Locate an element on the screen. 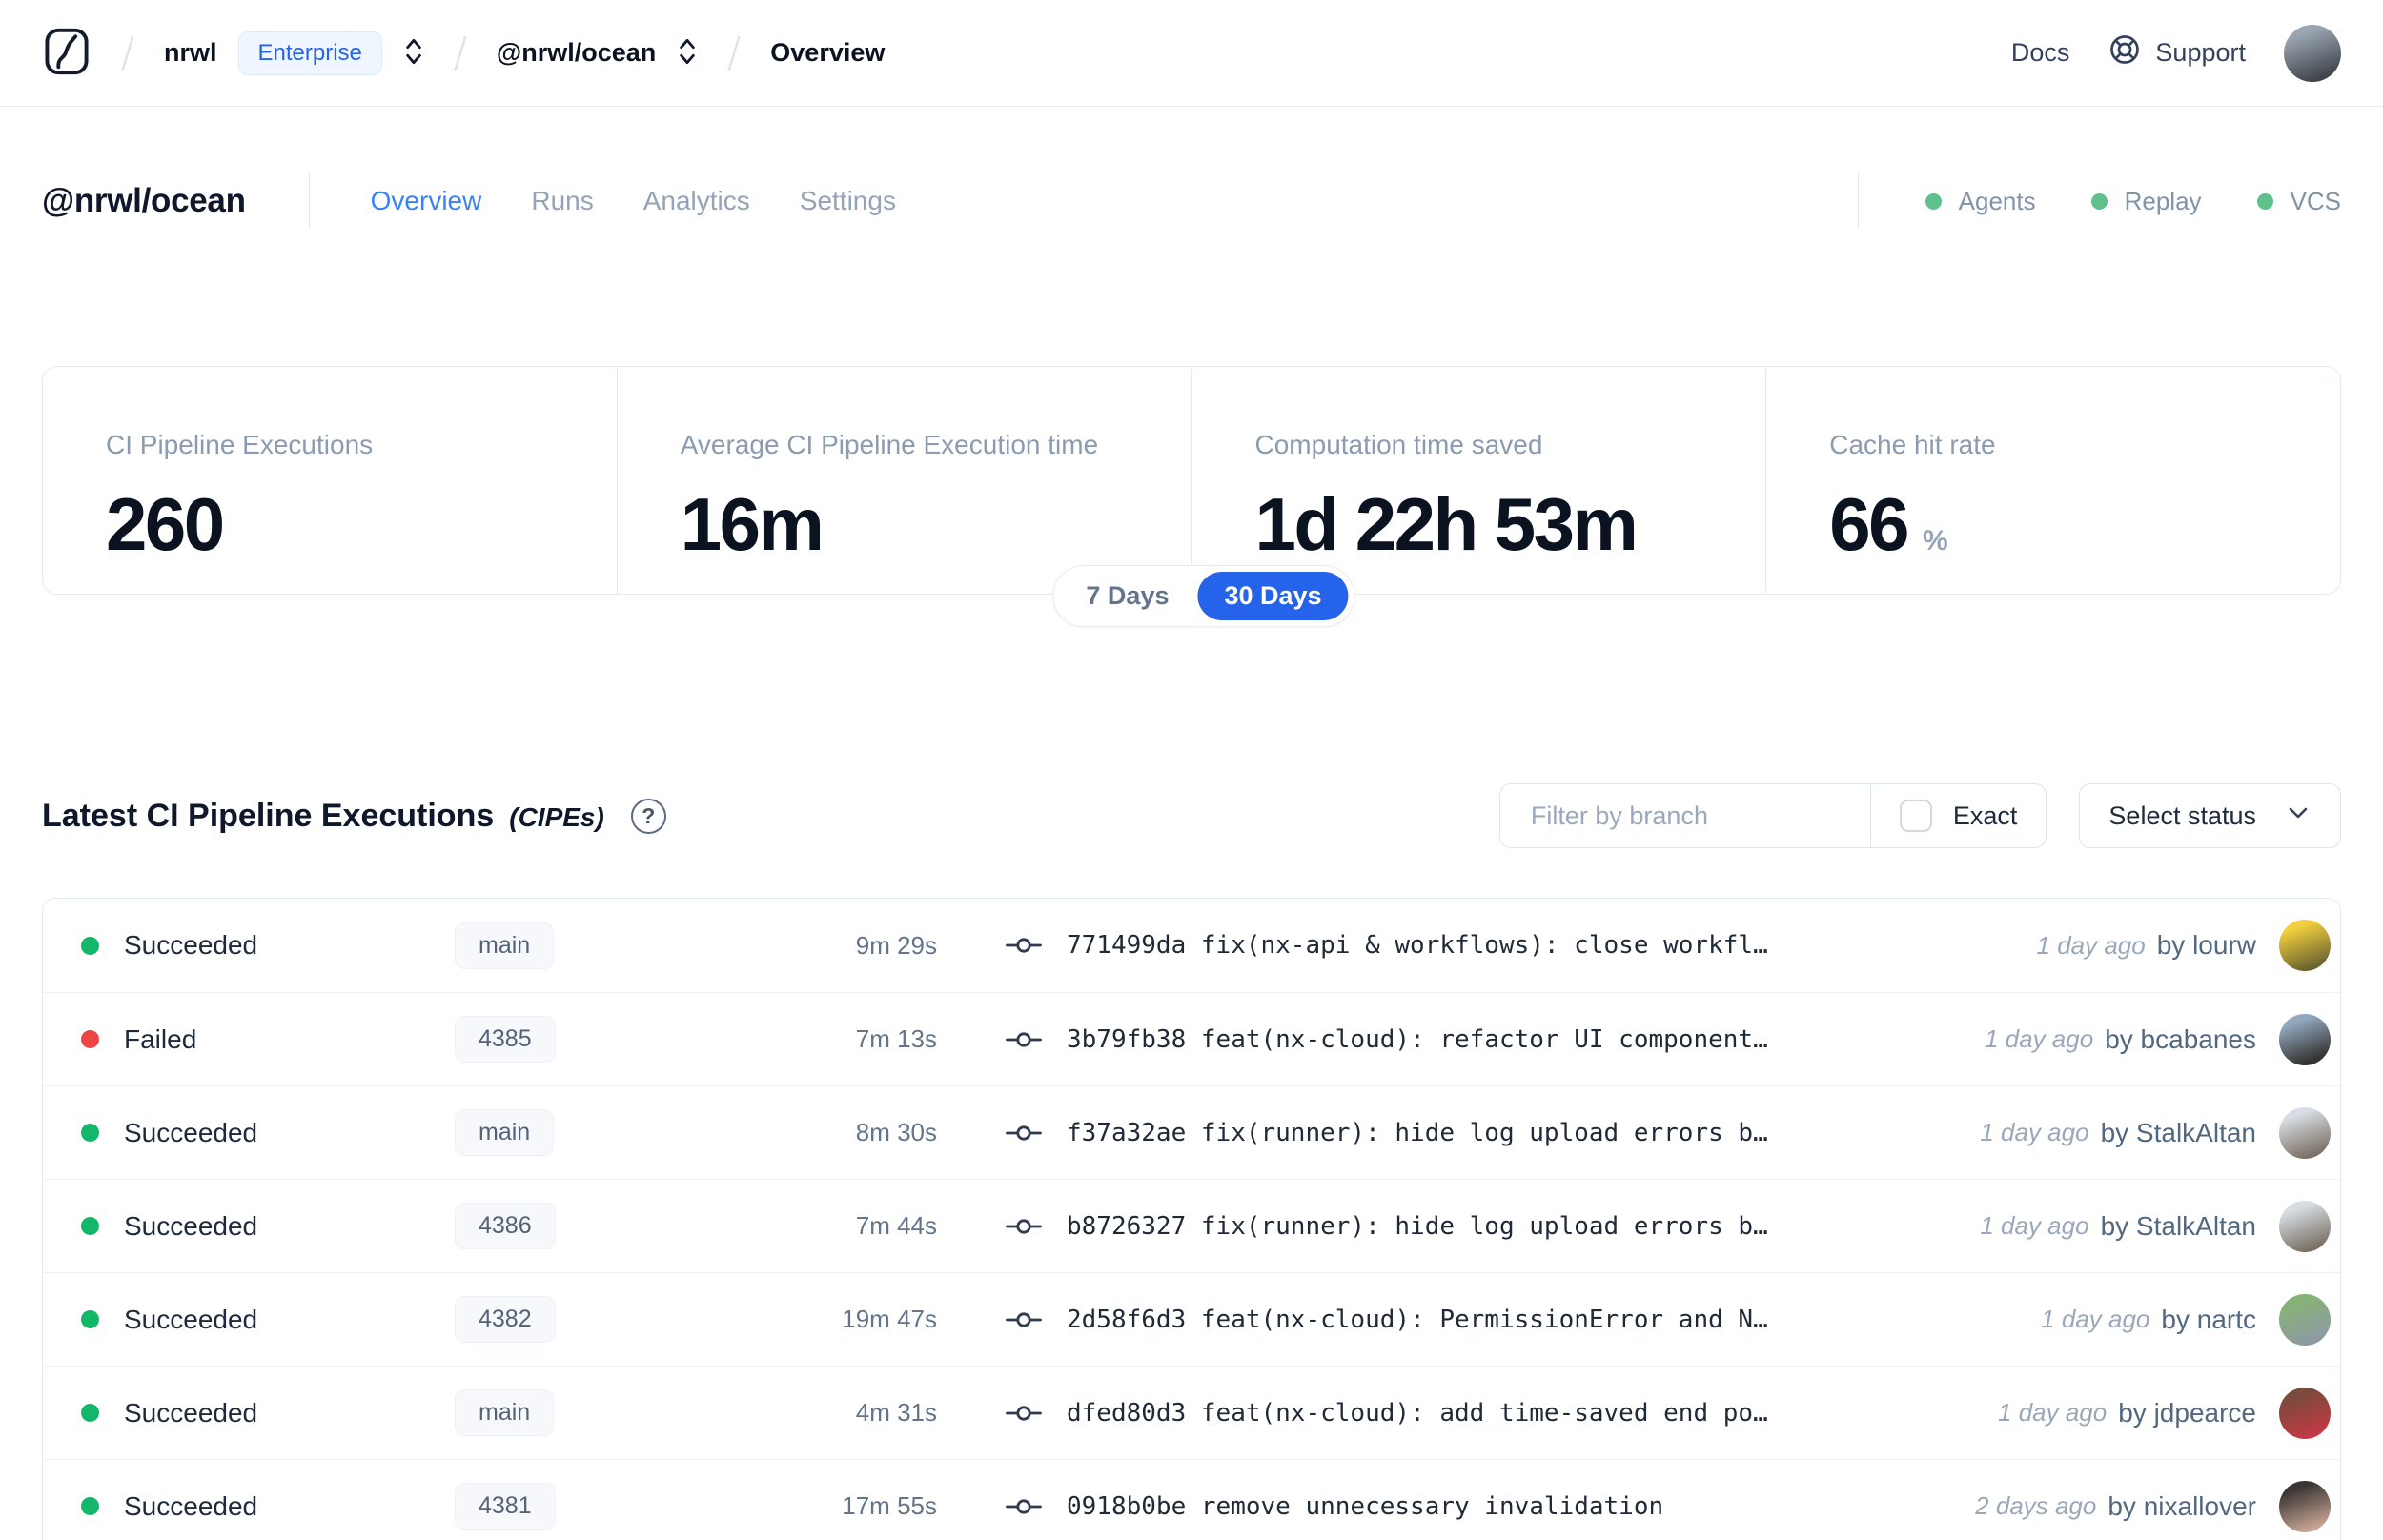 Image resolution: width=2383 pixels, height=1540 pixels. workspace-selector: @nrwl/ocean is located at coordinates (598, 53).